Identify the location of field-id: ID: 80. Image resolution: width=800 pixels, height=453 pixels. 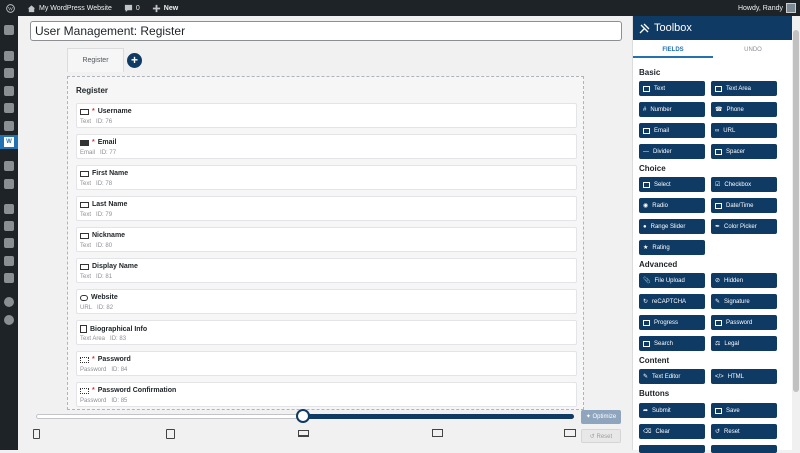
(104, 246).